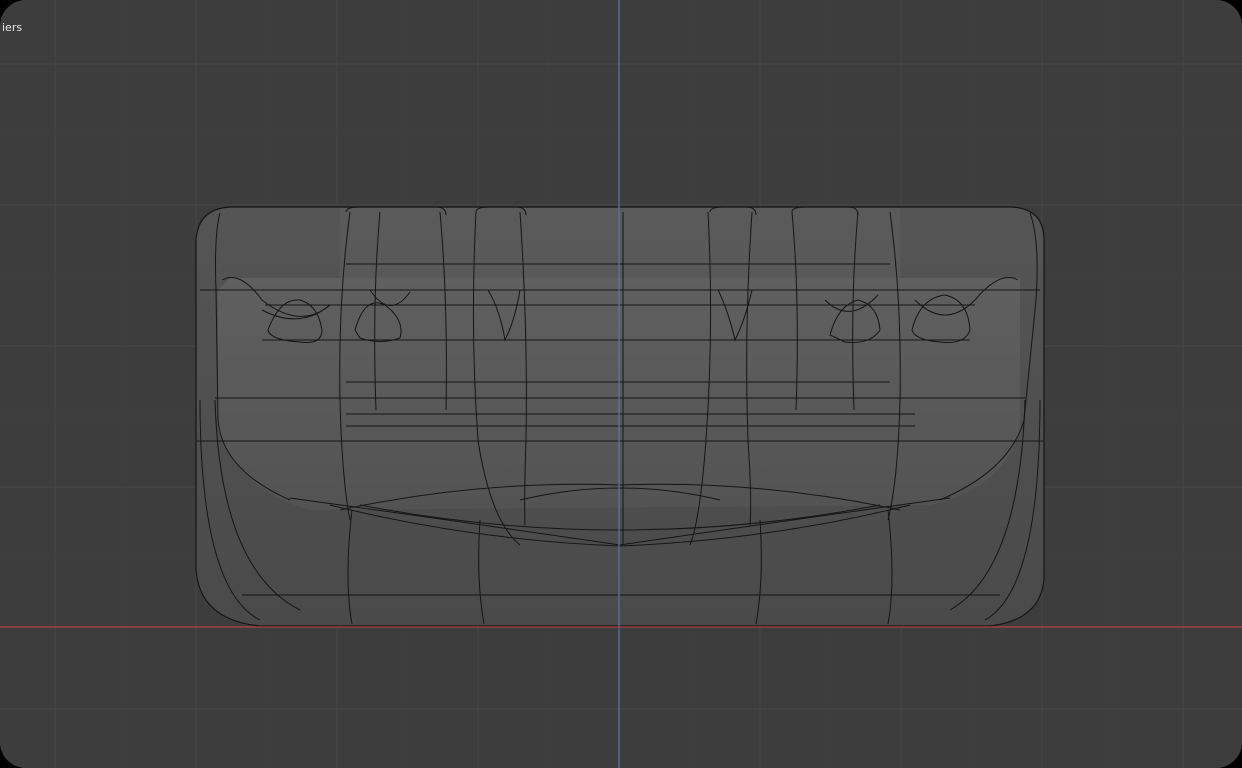 This screenshot has width=1242, height=768. I want to click on viewport-header-label: iers, so click(12, 27).